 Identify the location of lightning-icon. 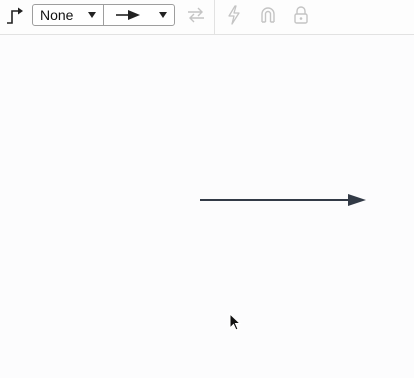
(234, 15).